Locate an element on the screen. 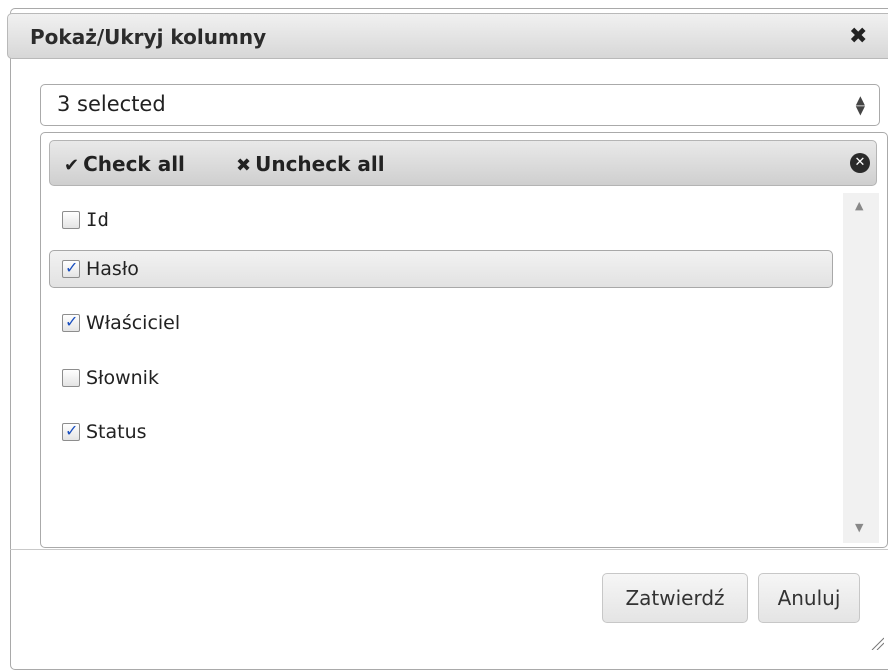 This screenshot has width=888, height=670. selected-count: 3 selected is located at coordinates (111, 104).